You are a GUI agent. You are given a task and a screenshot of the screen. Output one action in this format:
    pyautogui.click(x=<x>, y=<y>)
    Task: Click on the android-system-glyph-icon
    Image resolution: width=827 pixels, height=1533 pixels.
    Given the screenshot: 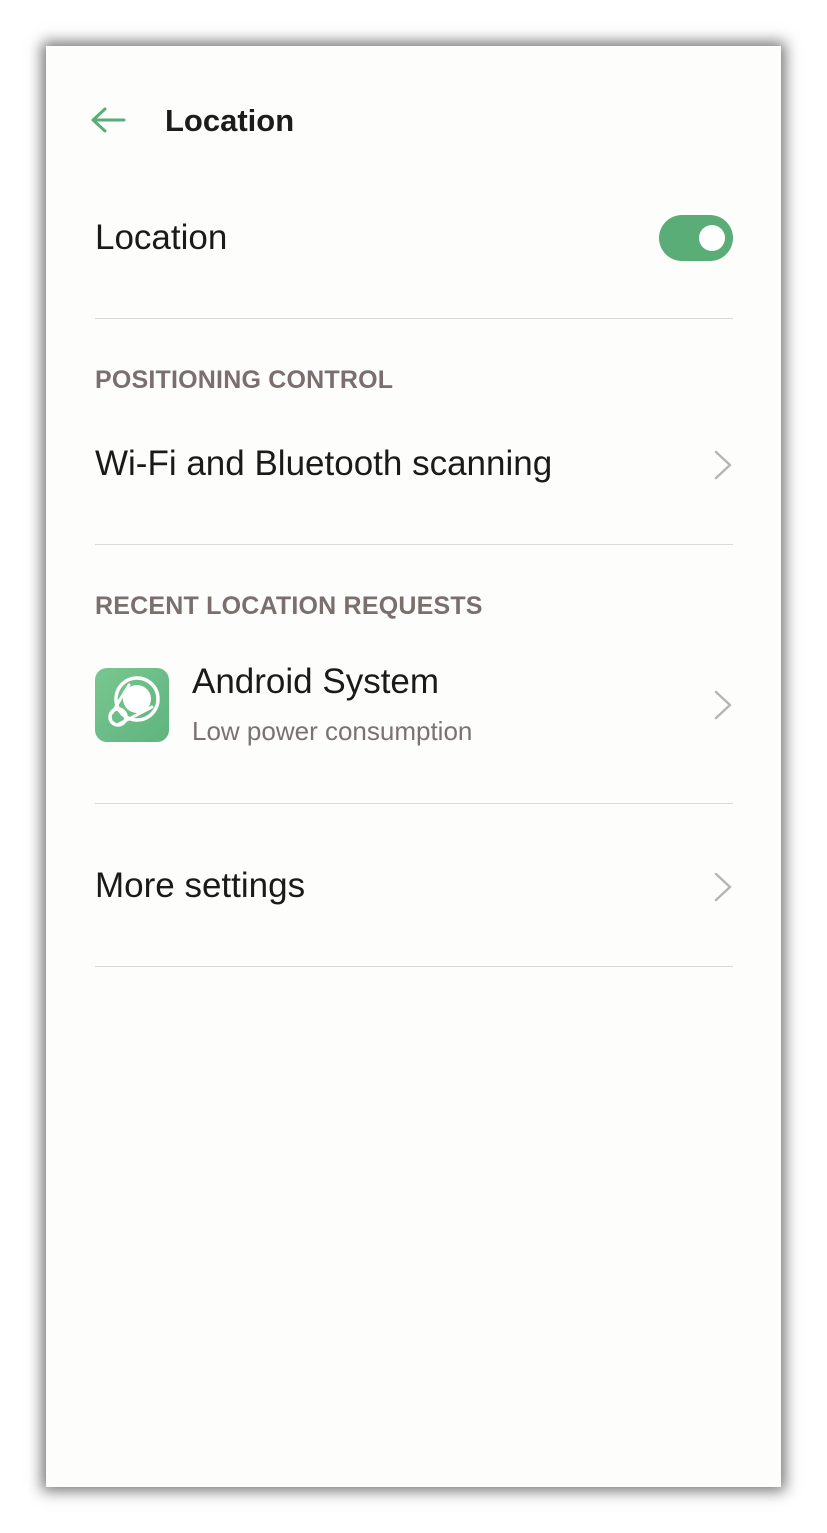 What is the action you would take?
    pyautogui.click(x=134, y=701)
    